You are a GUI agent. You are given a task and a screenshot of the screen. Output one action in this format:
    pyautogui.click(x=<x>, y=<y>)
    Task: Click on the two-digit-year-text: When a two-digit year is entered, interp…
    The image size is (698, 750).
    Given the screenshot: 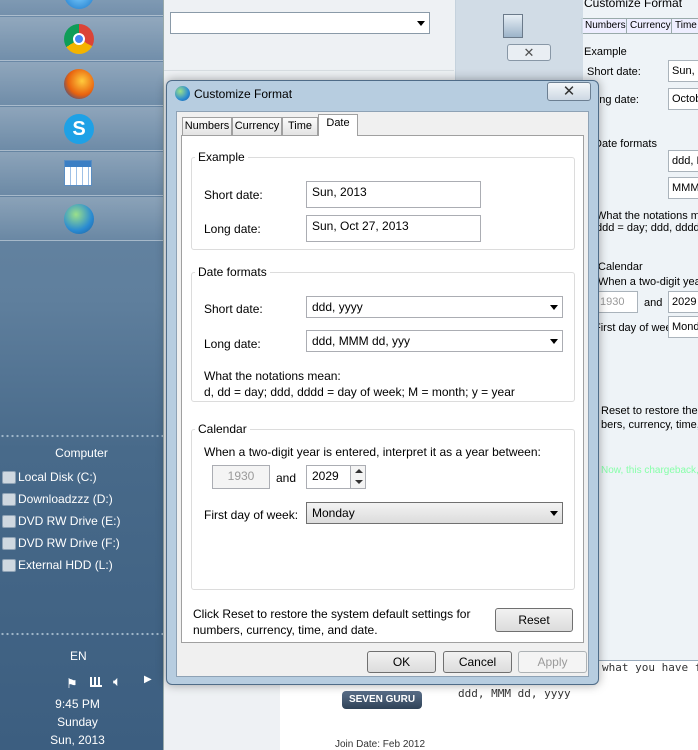 What is the action you would take?
    pyautogui.click(x=372, y=452)
    